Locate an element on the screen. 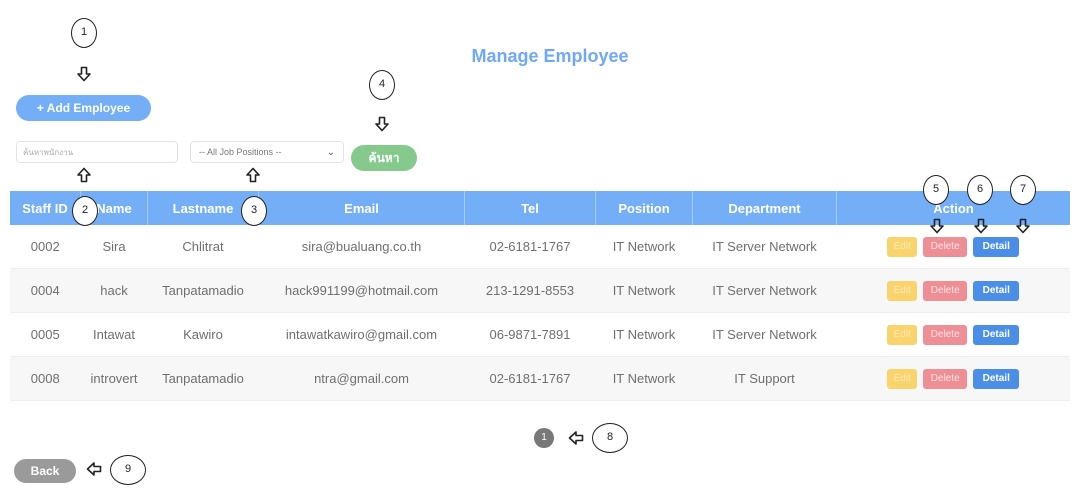  page-title: Manage Employee is located at coordinates (550, 56).